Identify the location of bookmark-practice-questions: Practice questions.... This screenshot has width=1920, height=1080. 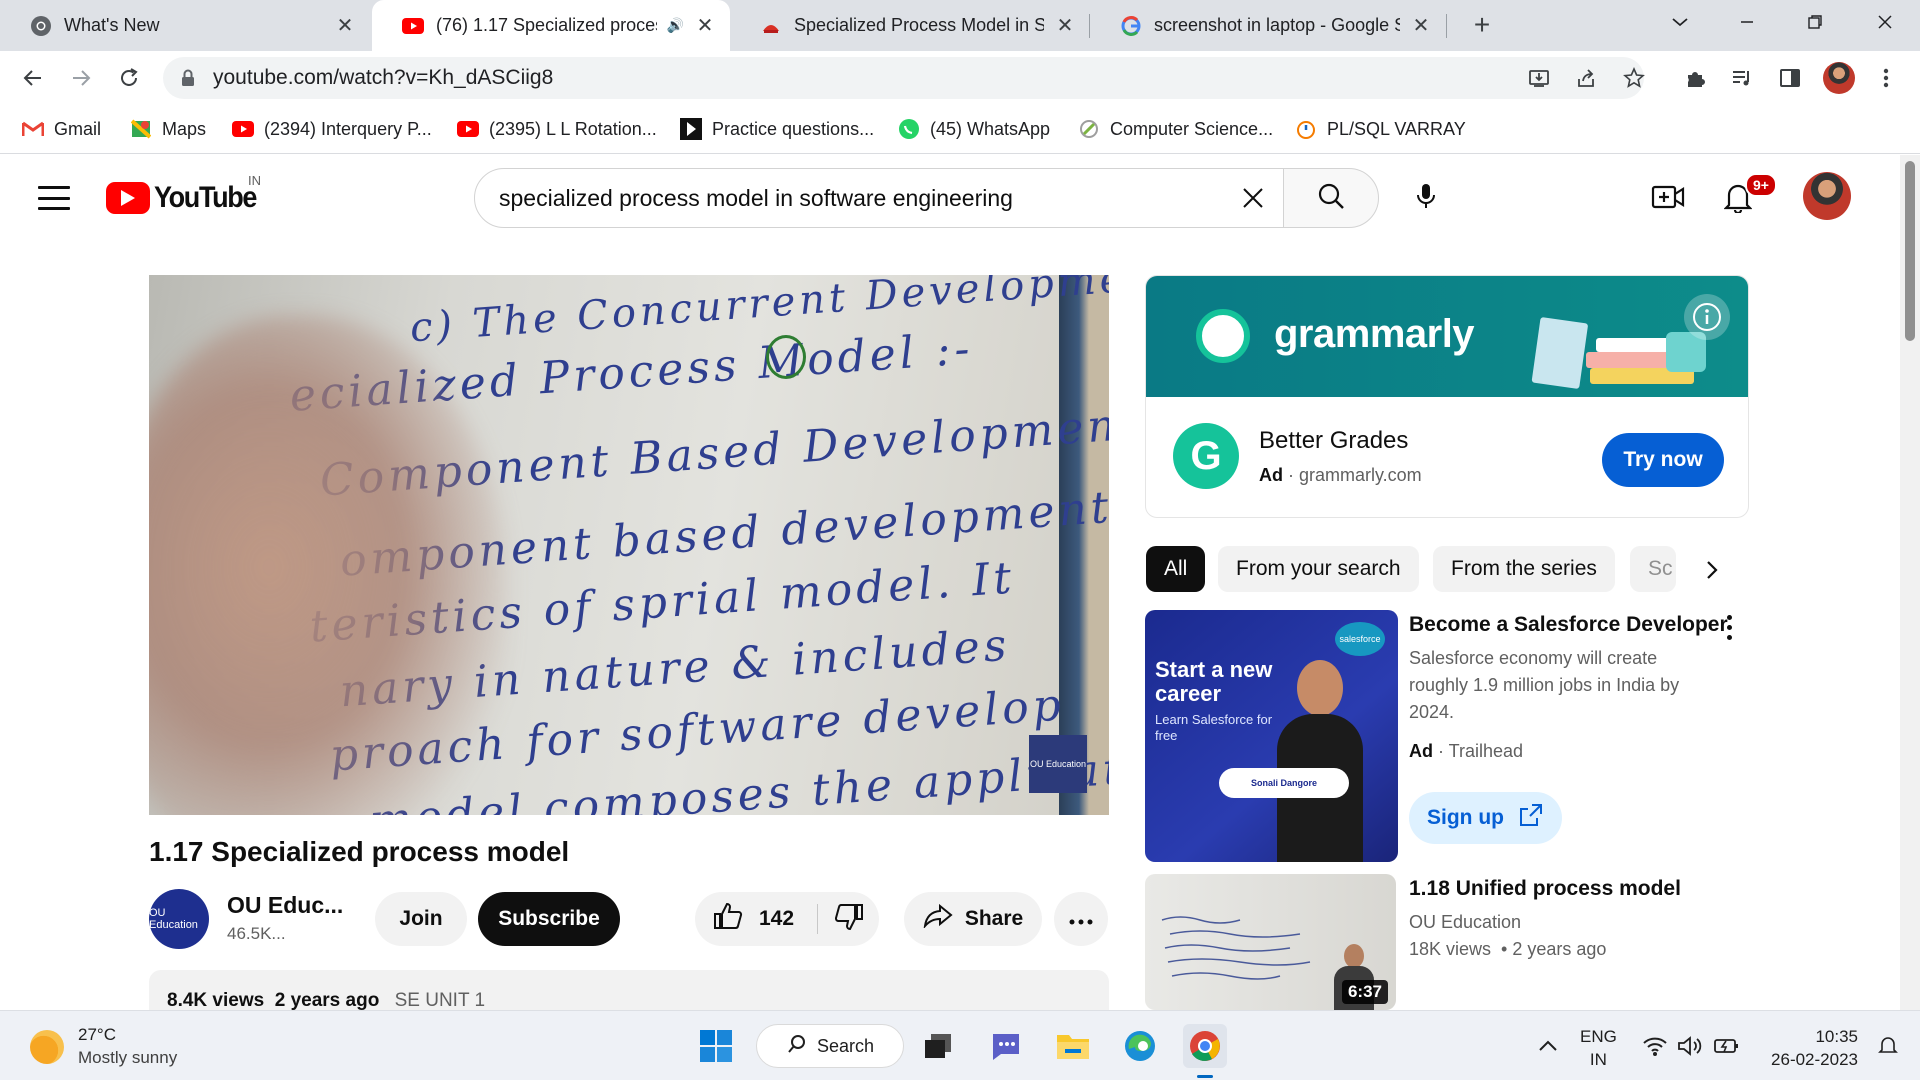
(777, 129).